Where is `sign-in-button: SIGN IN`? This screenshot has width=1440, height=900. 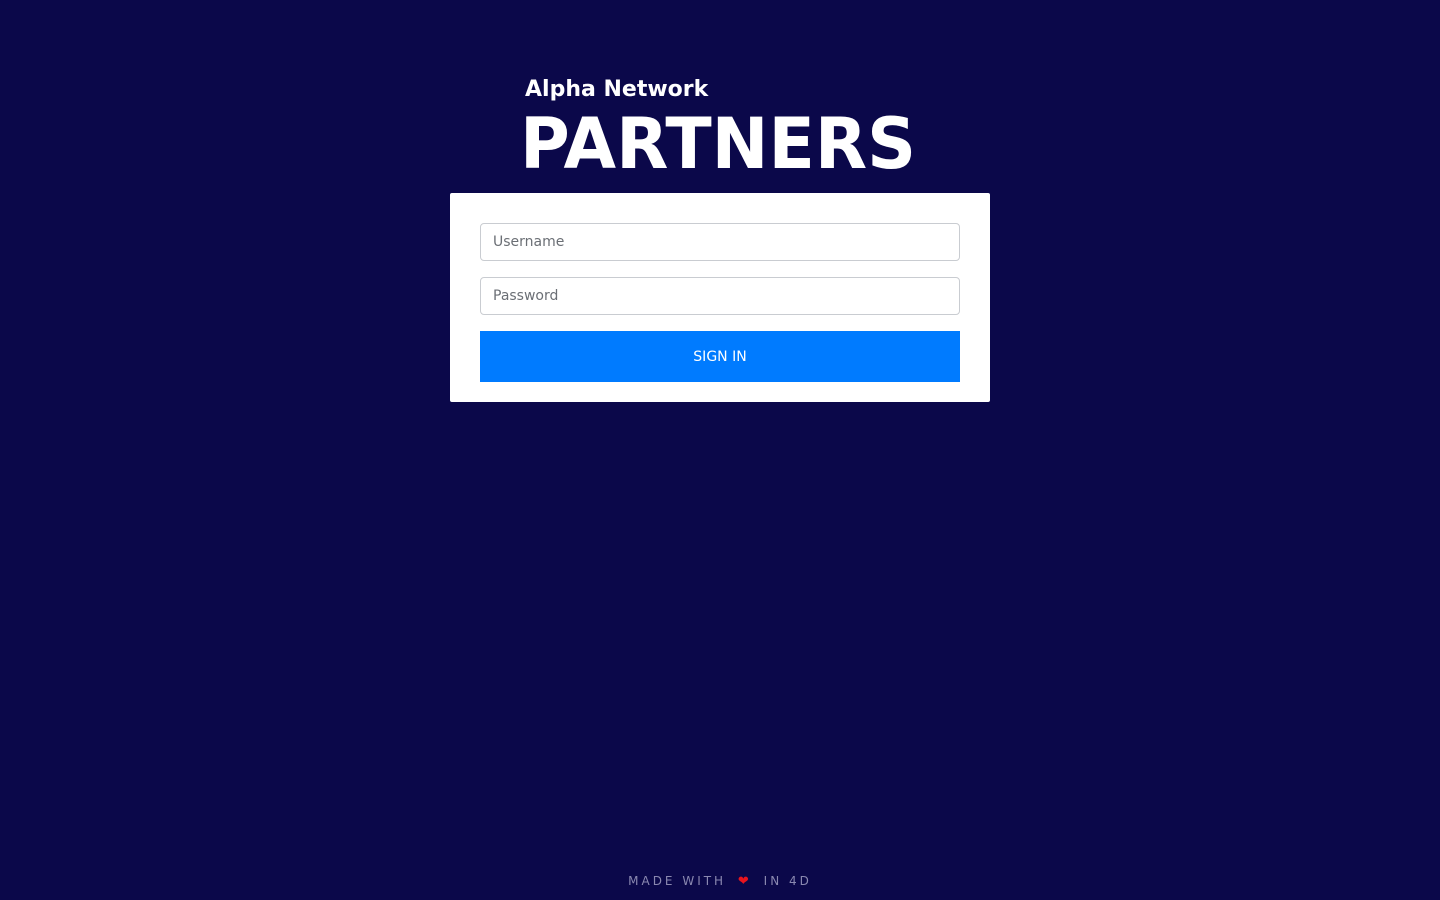 sign-in-button: SIGN IN is located at coordinates (720, 356).